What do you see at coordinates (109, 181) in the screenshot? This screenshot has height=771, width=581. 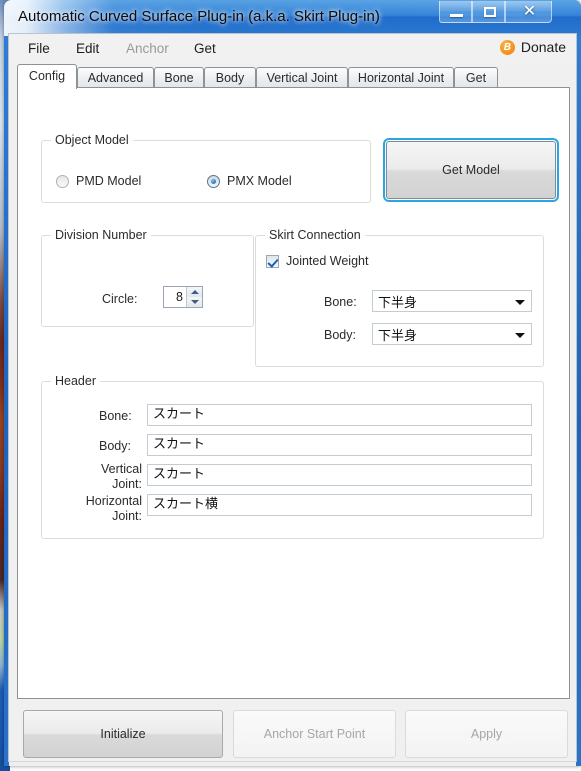 I see `radio-pmd-label: PMD Model` at bounding box center [109, 181].